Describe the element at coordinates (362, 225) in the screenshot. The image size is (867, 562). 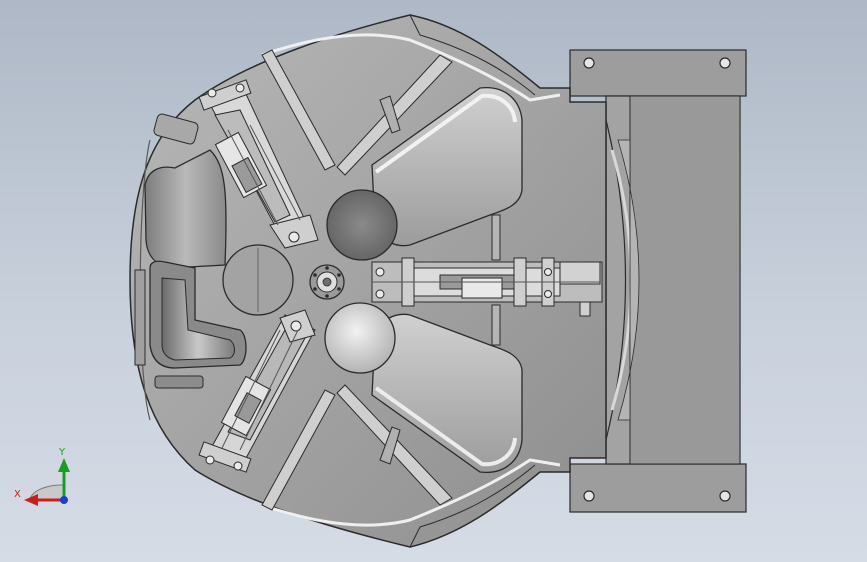
I see `bore-upper` at that location.